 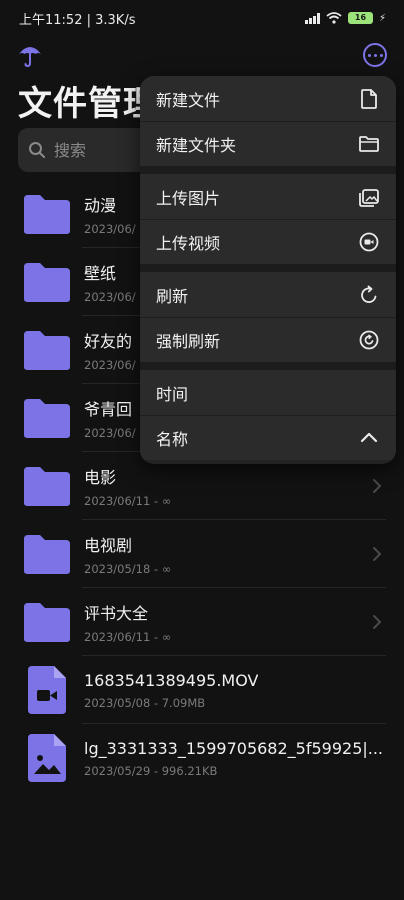 I want to click on umbrella-icon, so click(x=30, y=55).